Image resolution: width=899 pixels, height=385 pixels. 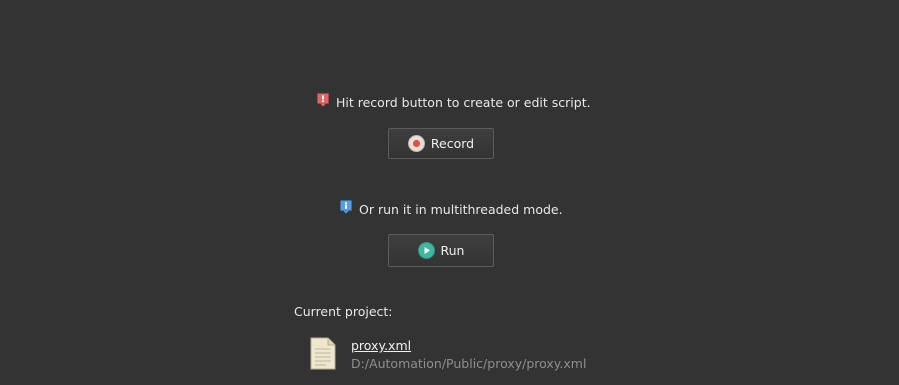 What do you see at coordinates (346, 206) in the screenshot?
I see `blue-info-icon` at bounding box center [346, 206].